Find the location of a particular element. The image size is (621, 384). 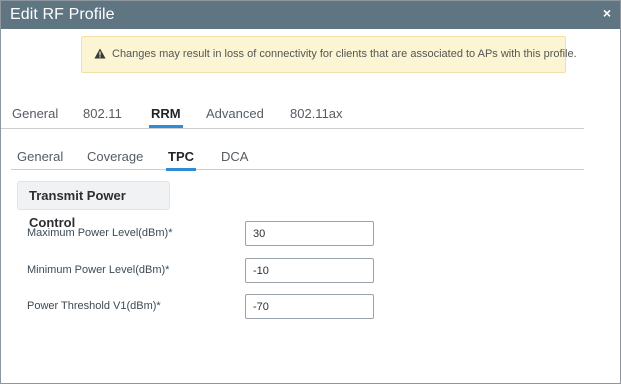

subtab-label: General is located at coordinates (40, 156).